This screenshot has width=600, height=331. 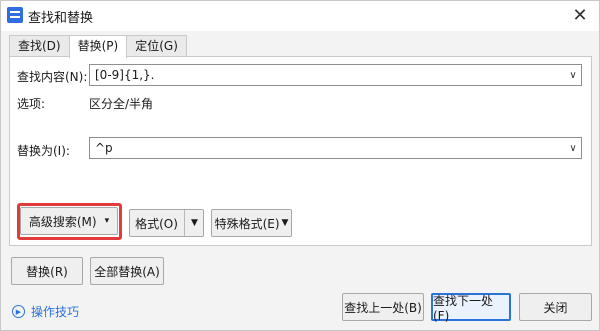 I want to click on title-bar: 查找和替换 ✕, so click(x=300, y=16).